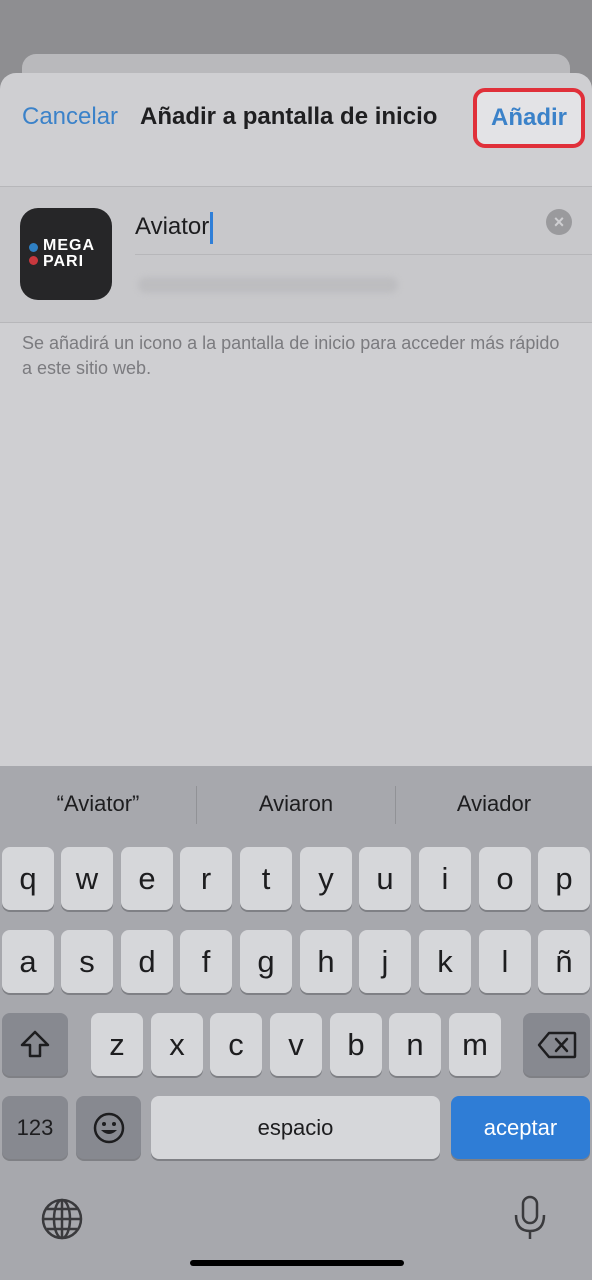  Describe the element at coordinates (505, 878) in the screenshot. I see `key-o: o` at that location.